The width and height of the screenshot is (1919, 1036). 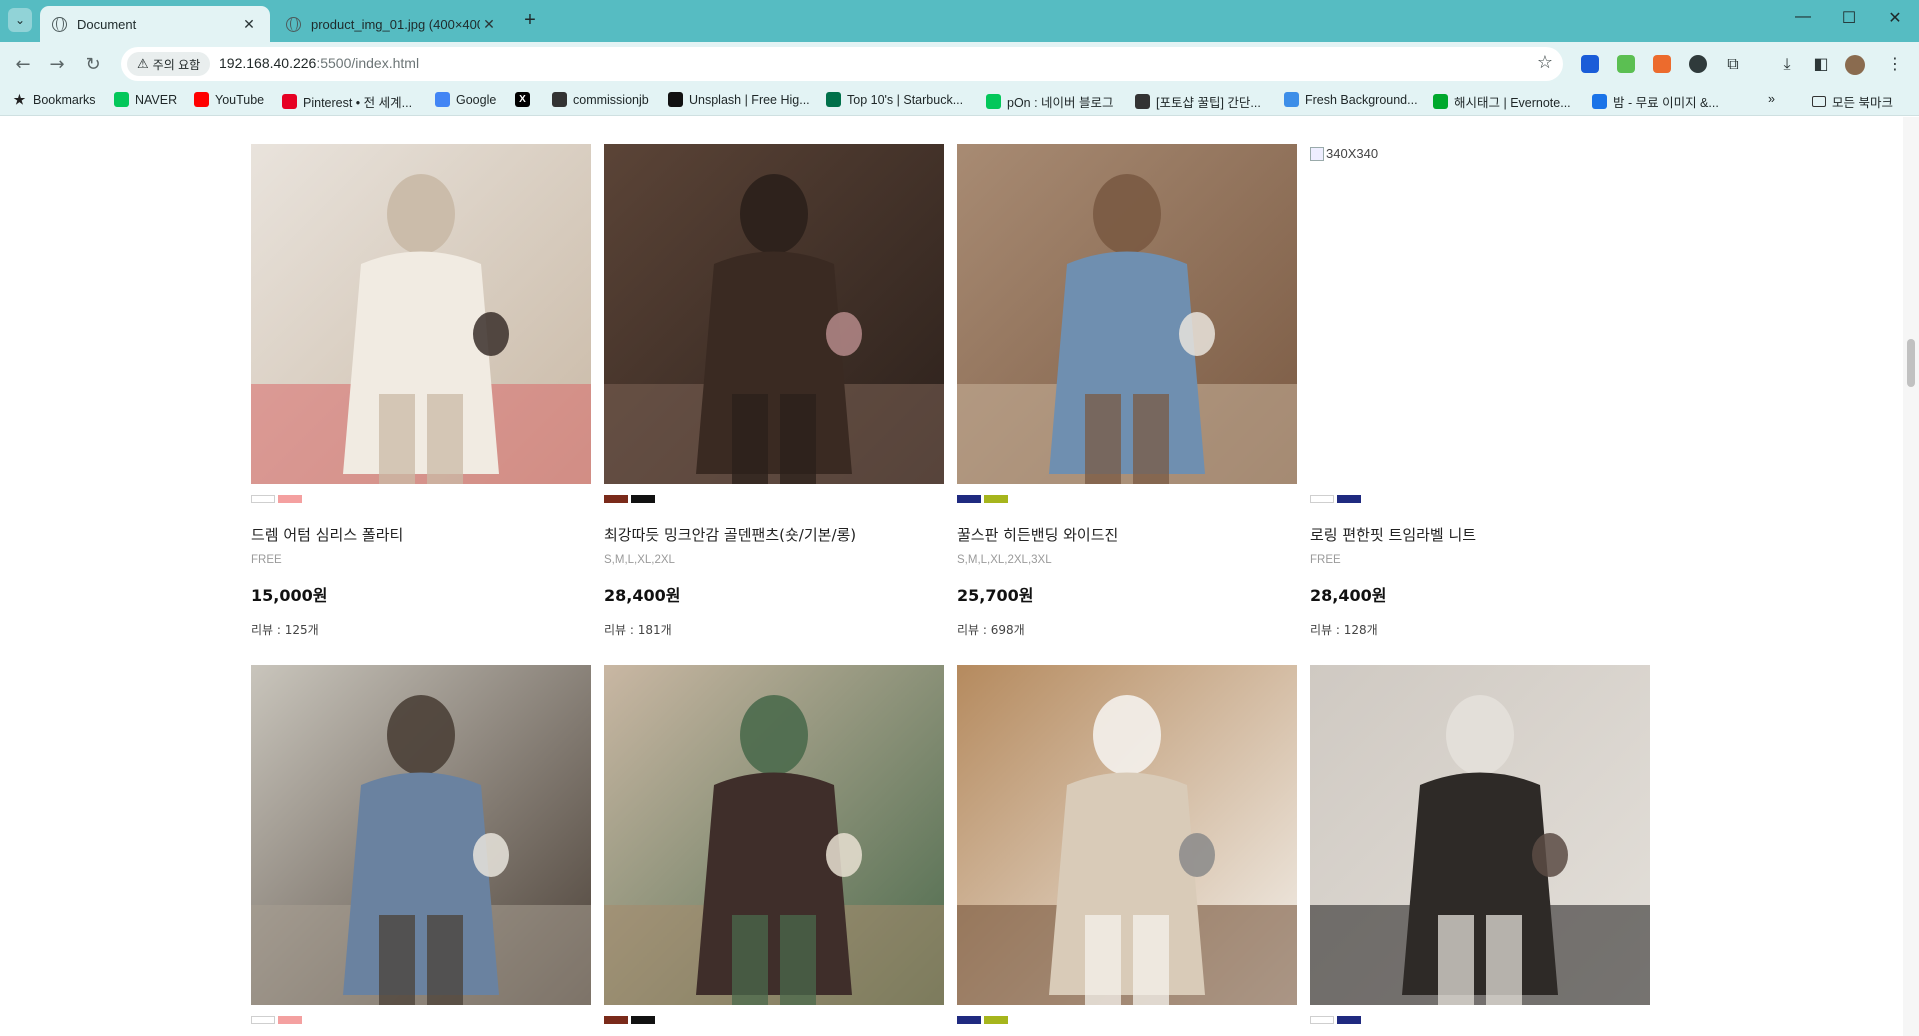 I want to click on bookmark-item: YouTube, so click(x=229, y=99).